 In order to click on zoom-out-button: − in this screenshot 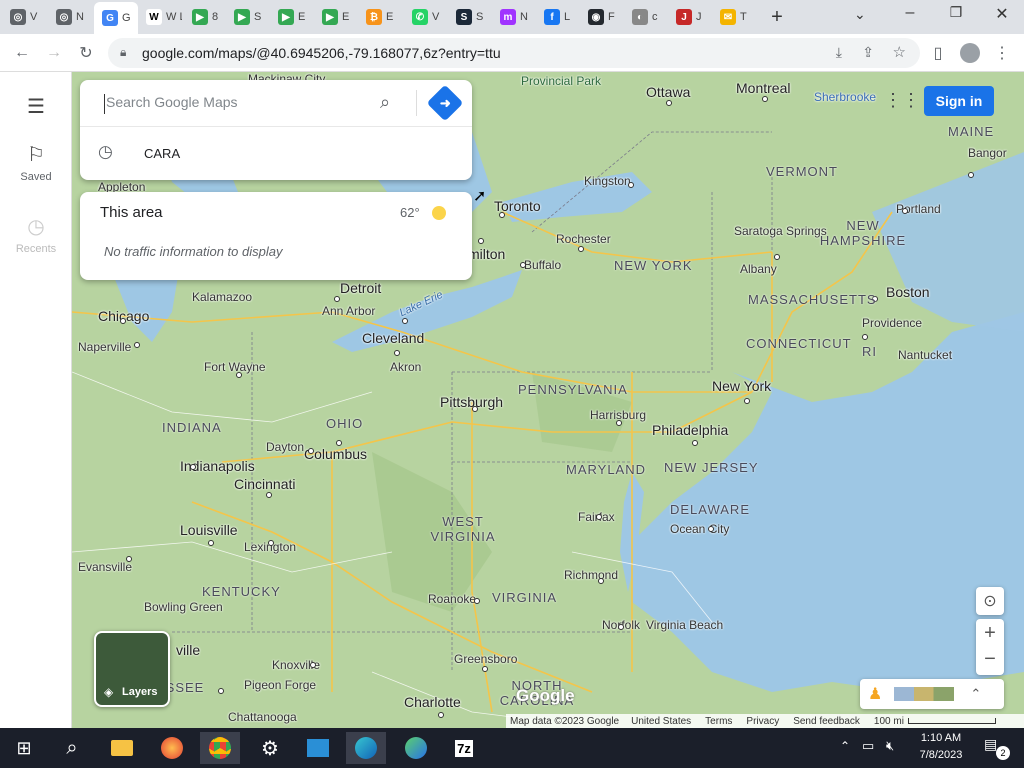, I will do `click(990, 661)`.